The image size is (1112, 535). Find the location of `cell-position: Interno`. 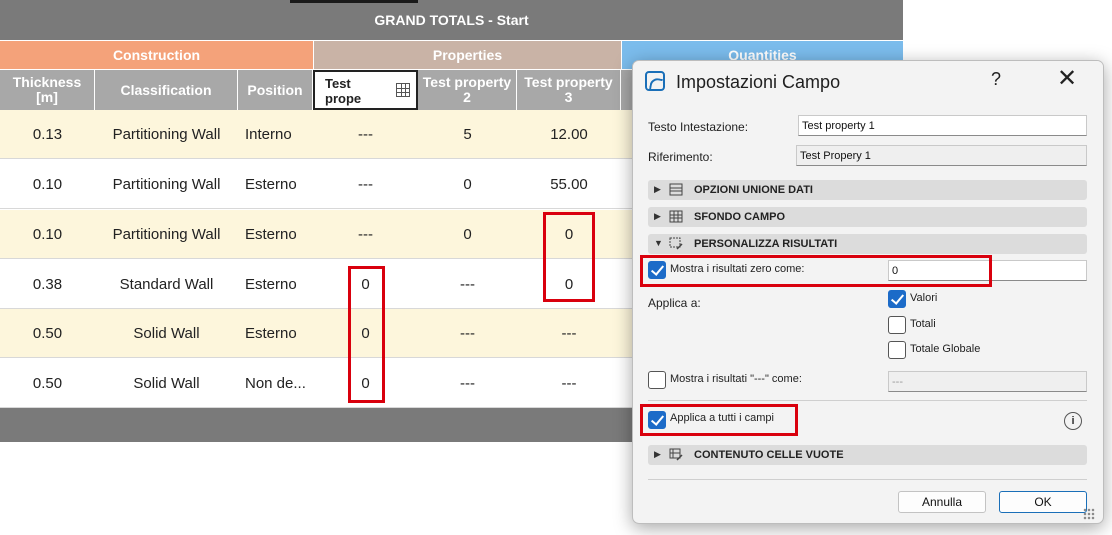

cell-position: Interno is located at coordinates (268, 134).